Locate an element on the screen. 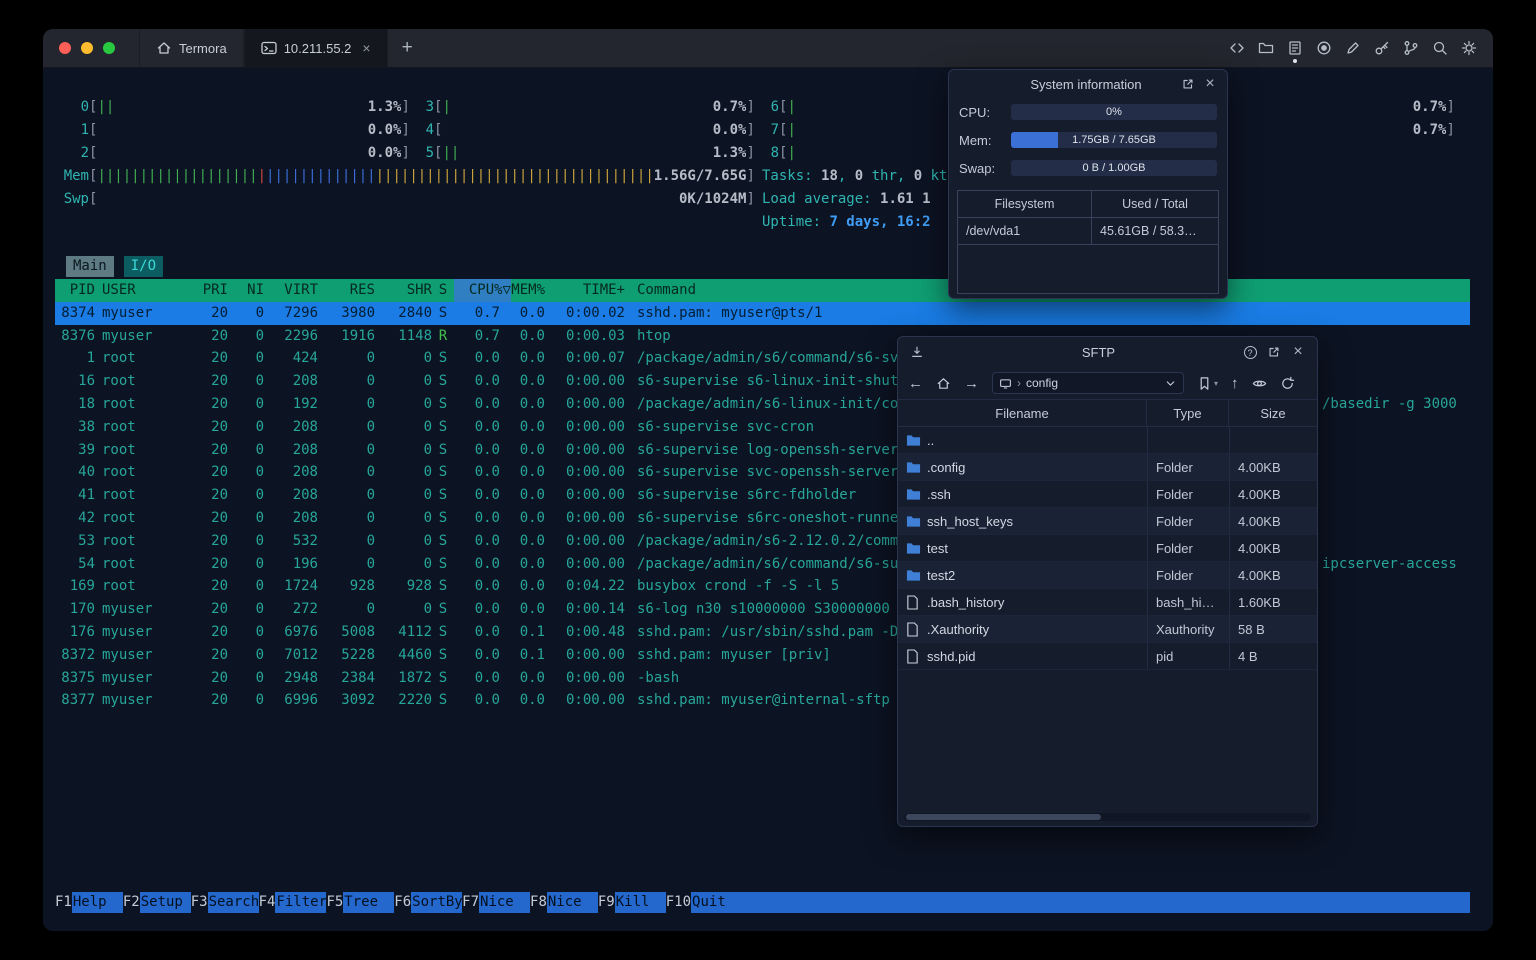 The width and height of the screenshot is (1536, 960). fkey-f6-button: SortBy is located at coordinates (437, 902).